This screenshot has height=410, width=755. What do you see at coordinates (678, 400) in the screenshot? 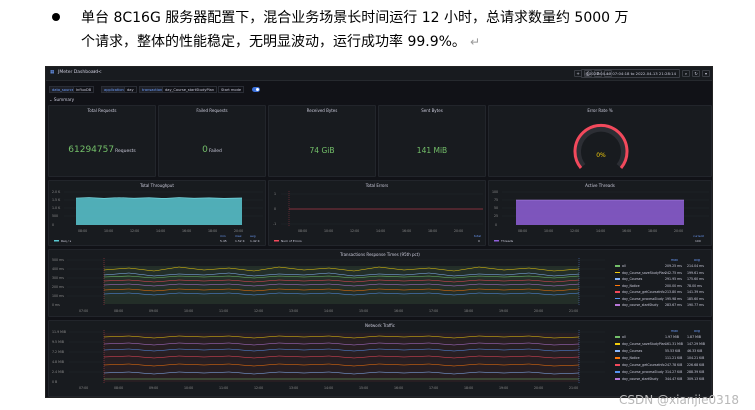
I see `watermark: CSDN @xianjie0318` at bounding box center [678, 400].